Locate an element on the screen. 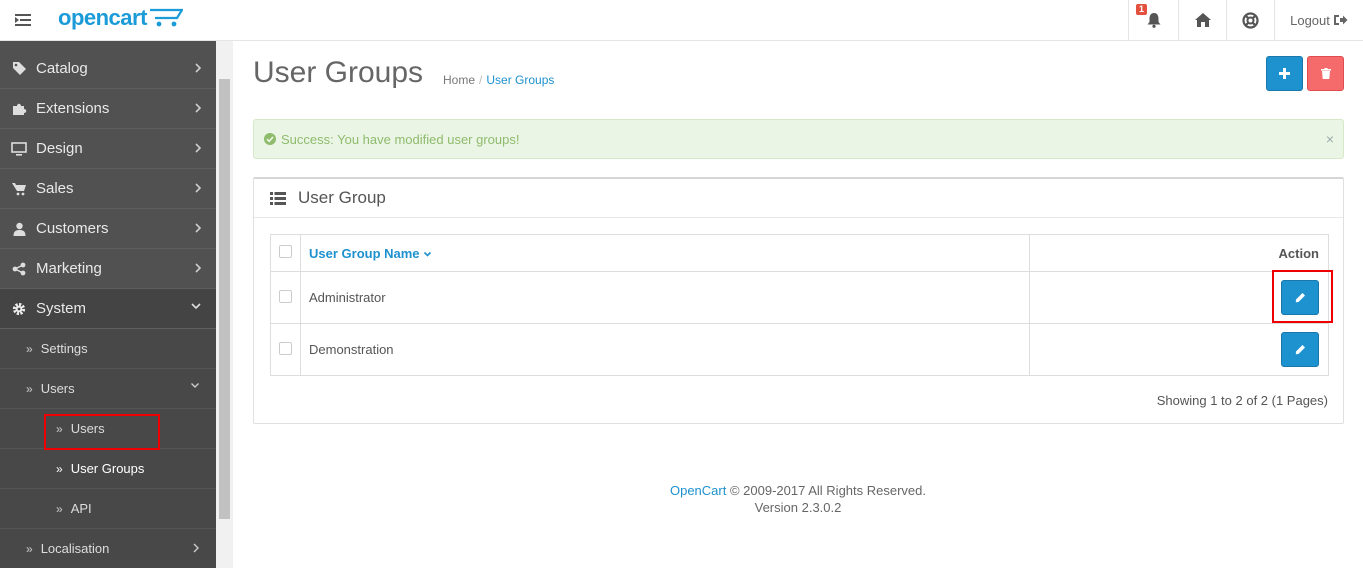 The image size is (1363, 568). delete-button is located at coordinates (1325, 73).